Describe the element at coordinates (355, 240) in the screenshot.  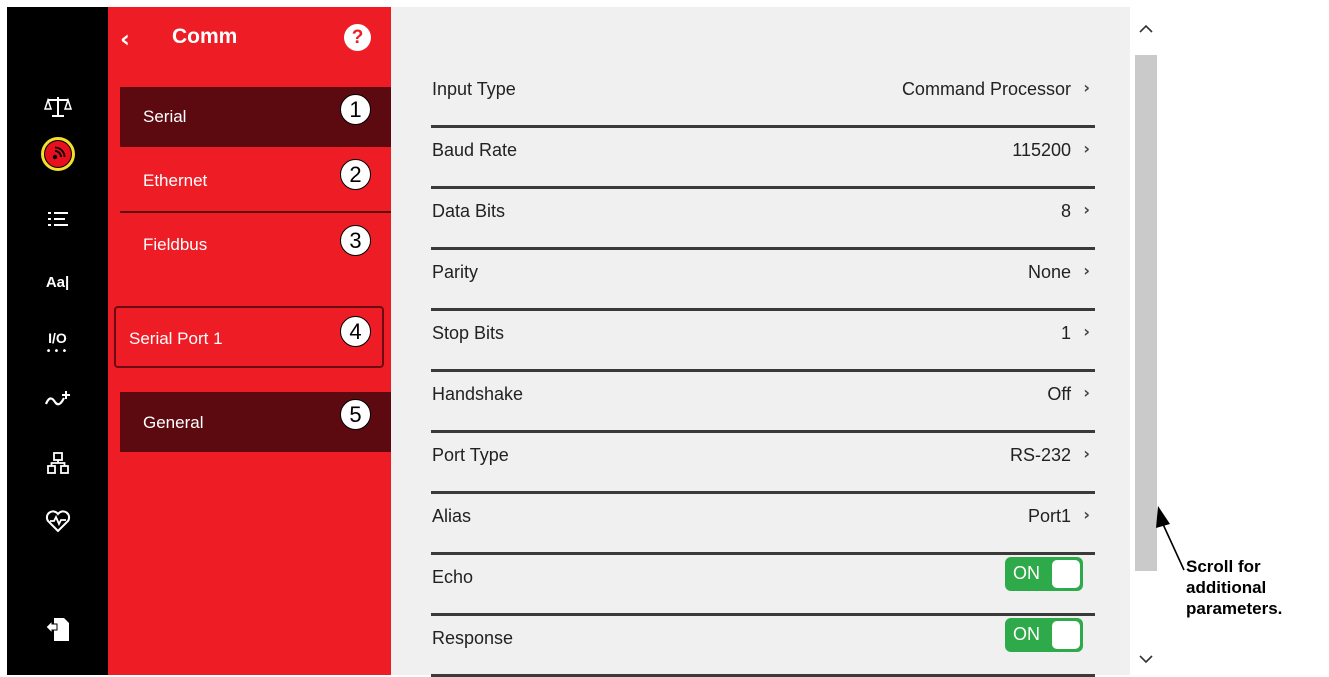
I see `callout-number: 3` at that location.